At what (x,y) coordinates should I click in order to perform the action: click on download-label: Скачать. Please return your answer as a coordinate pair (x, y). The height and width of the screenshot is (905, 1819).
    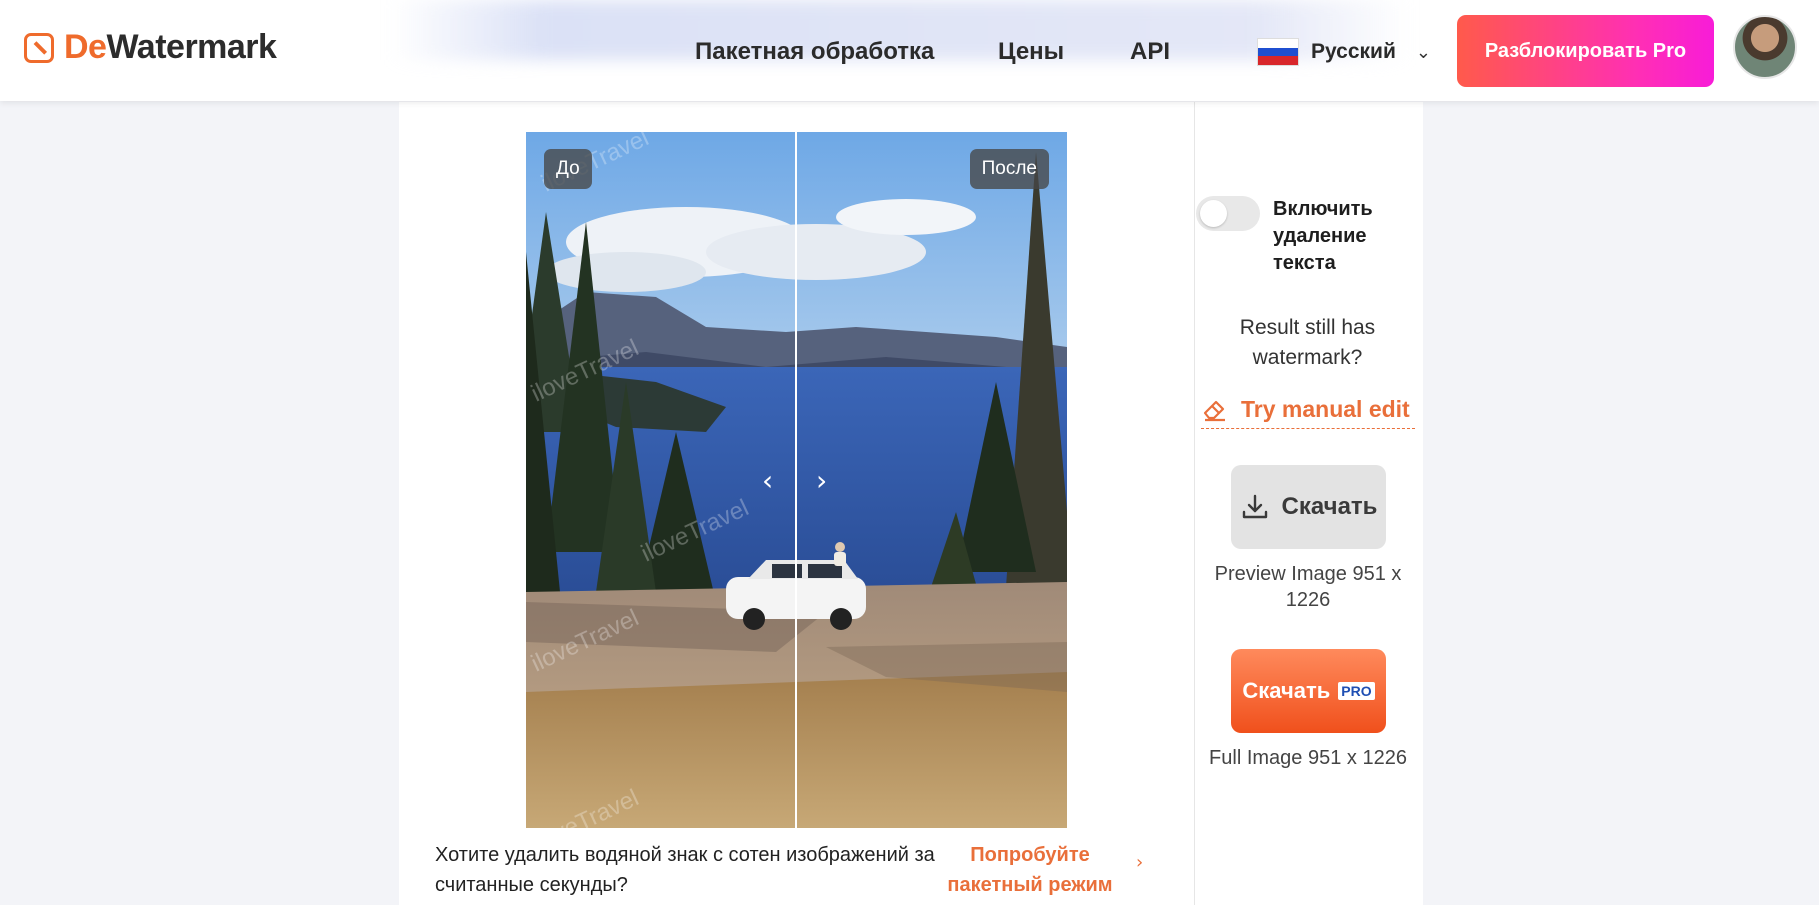
    Looking at the image, I should click on (1329, 506).